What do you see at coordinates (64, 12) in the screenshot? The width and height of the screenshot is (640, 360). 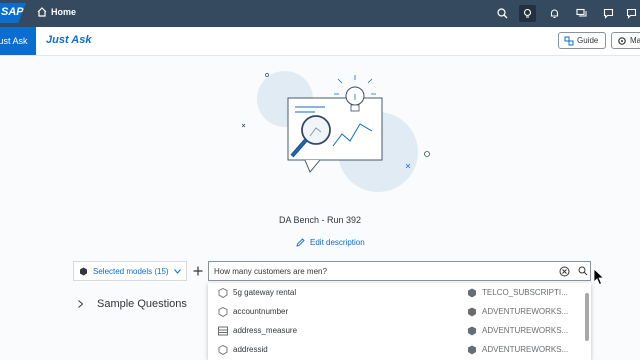 I see `home-label: Home` at bounding box center [64, 12].